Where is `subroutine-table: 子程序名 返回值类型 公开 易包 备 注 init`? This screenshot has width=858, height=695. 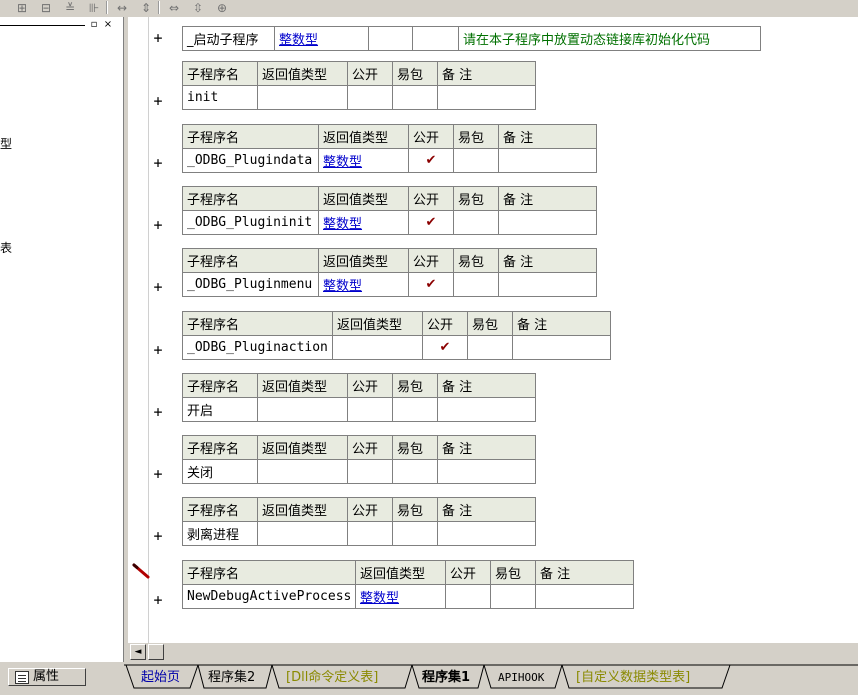 subroutine-table: 子程序名 返回值类型 公开 易包 备 注 init is located at coordinates (359, 85).